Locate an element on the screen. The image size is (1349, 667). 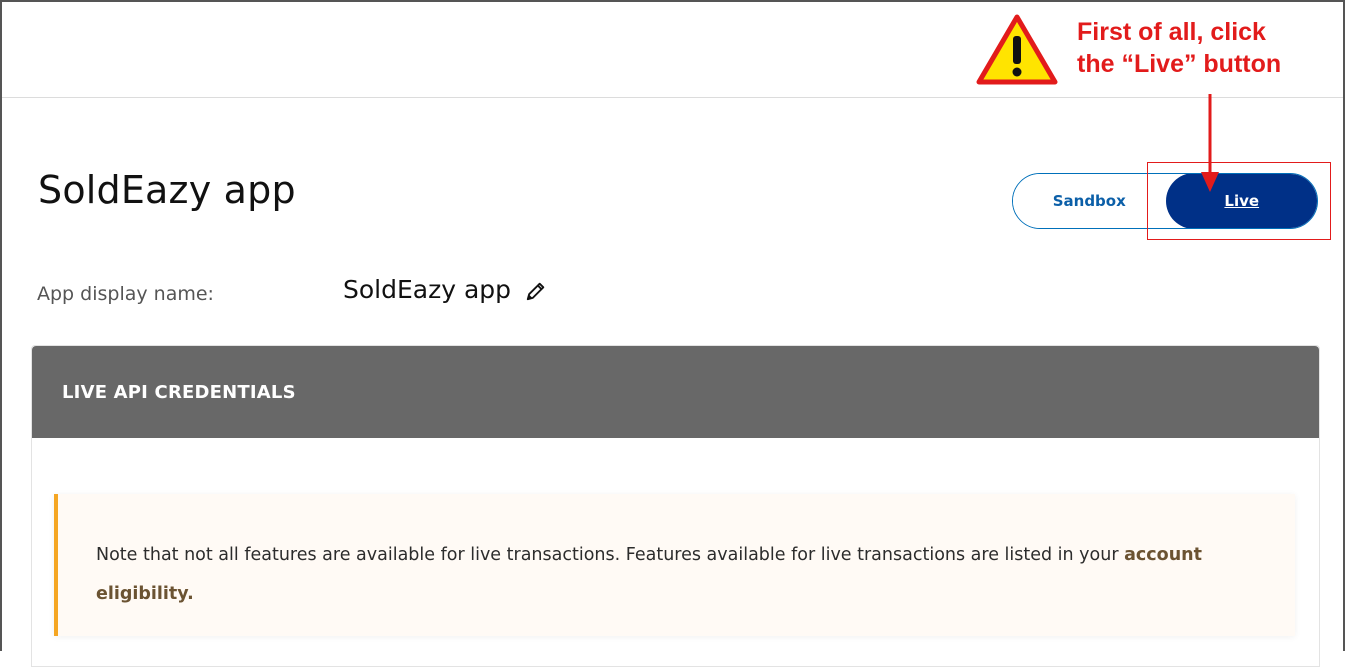
annotation-text: First of all, click the “Live” button is located at coordinates (1179, 48).